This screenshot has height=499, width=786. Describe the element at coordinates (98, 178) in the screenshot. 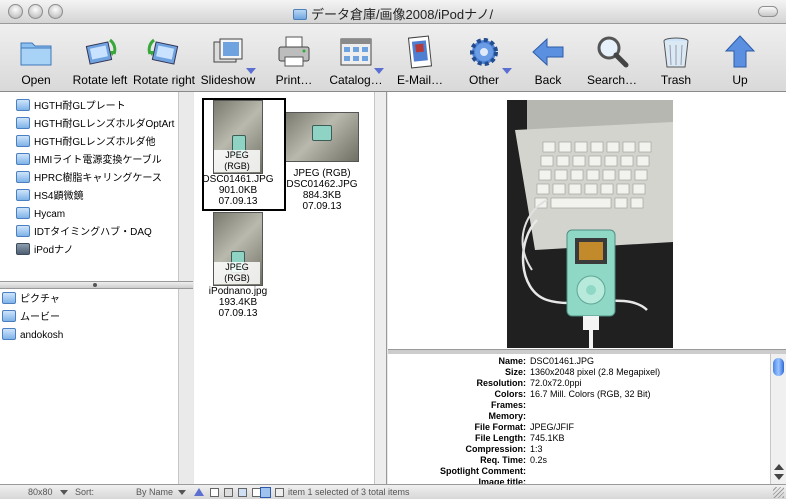

I see `tree-item-label: HPRC樹脂キャリングケース` at that location.